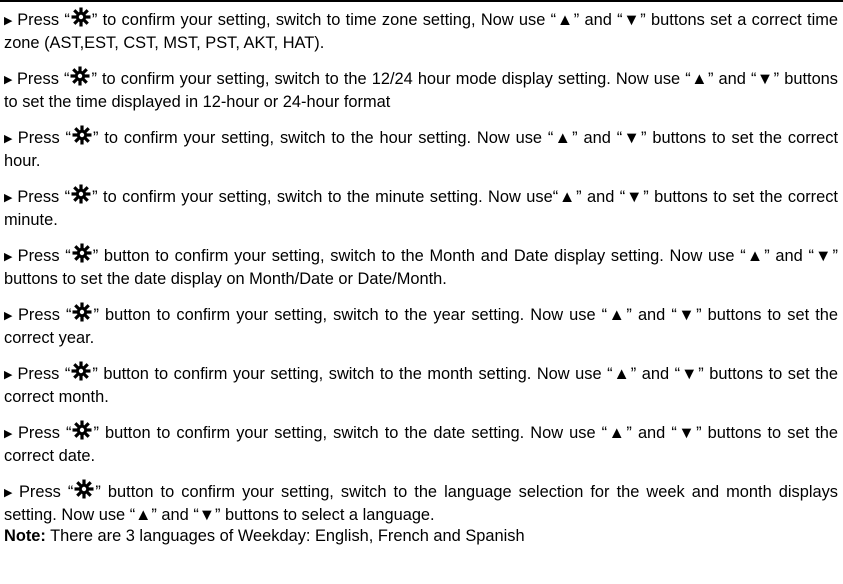 This screenshot has width=843, height=584. I want to click on note-label: Note:, so click(25, 536).